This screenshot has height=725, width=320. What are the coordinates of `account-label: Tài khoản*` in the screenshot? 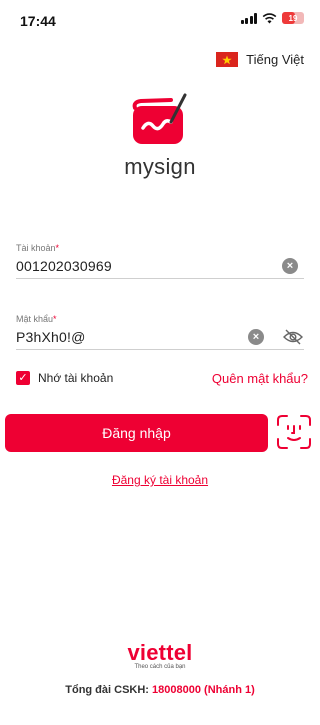 It's located at (38, 248).